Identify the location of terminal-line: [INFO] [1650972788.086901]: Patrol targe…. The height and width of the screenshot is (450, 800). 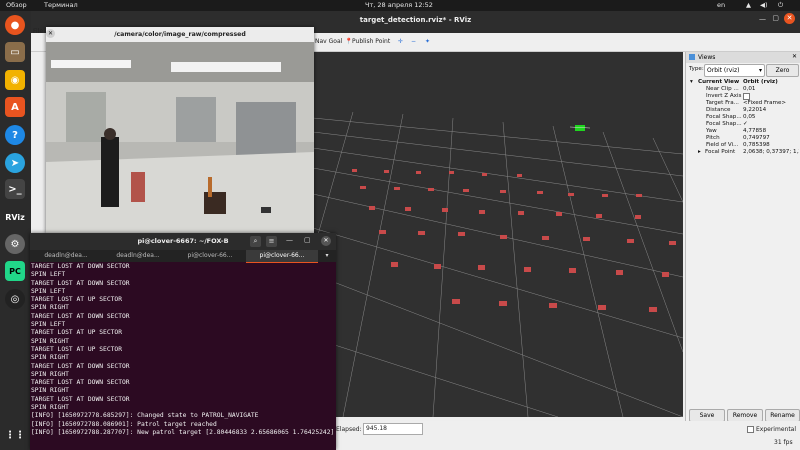
(124, 424).